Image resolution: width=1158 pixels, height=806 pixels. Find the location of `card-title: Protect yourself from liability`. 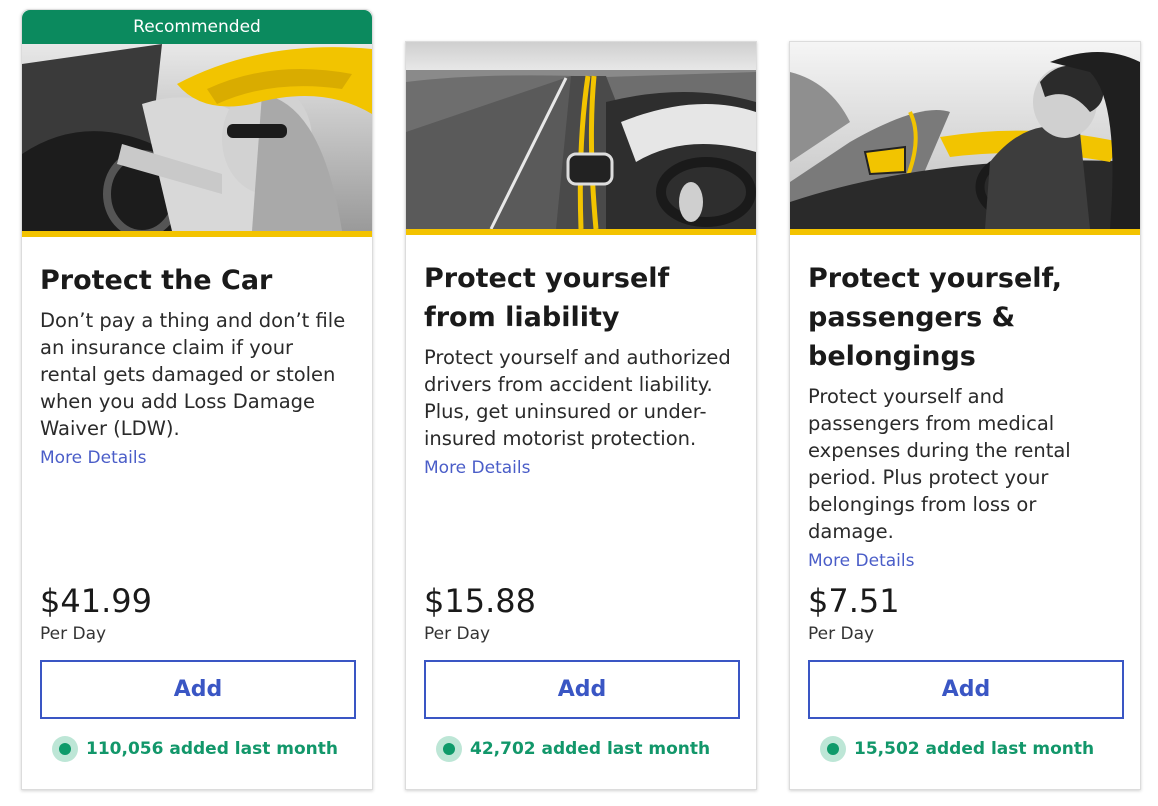

card-title: Protect yourself from liability is located at coordinates (547, 298).